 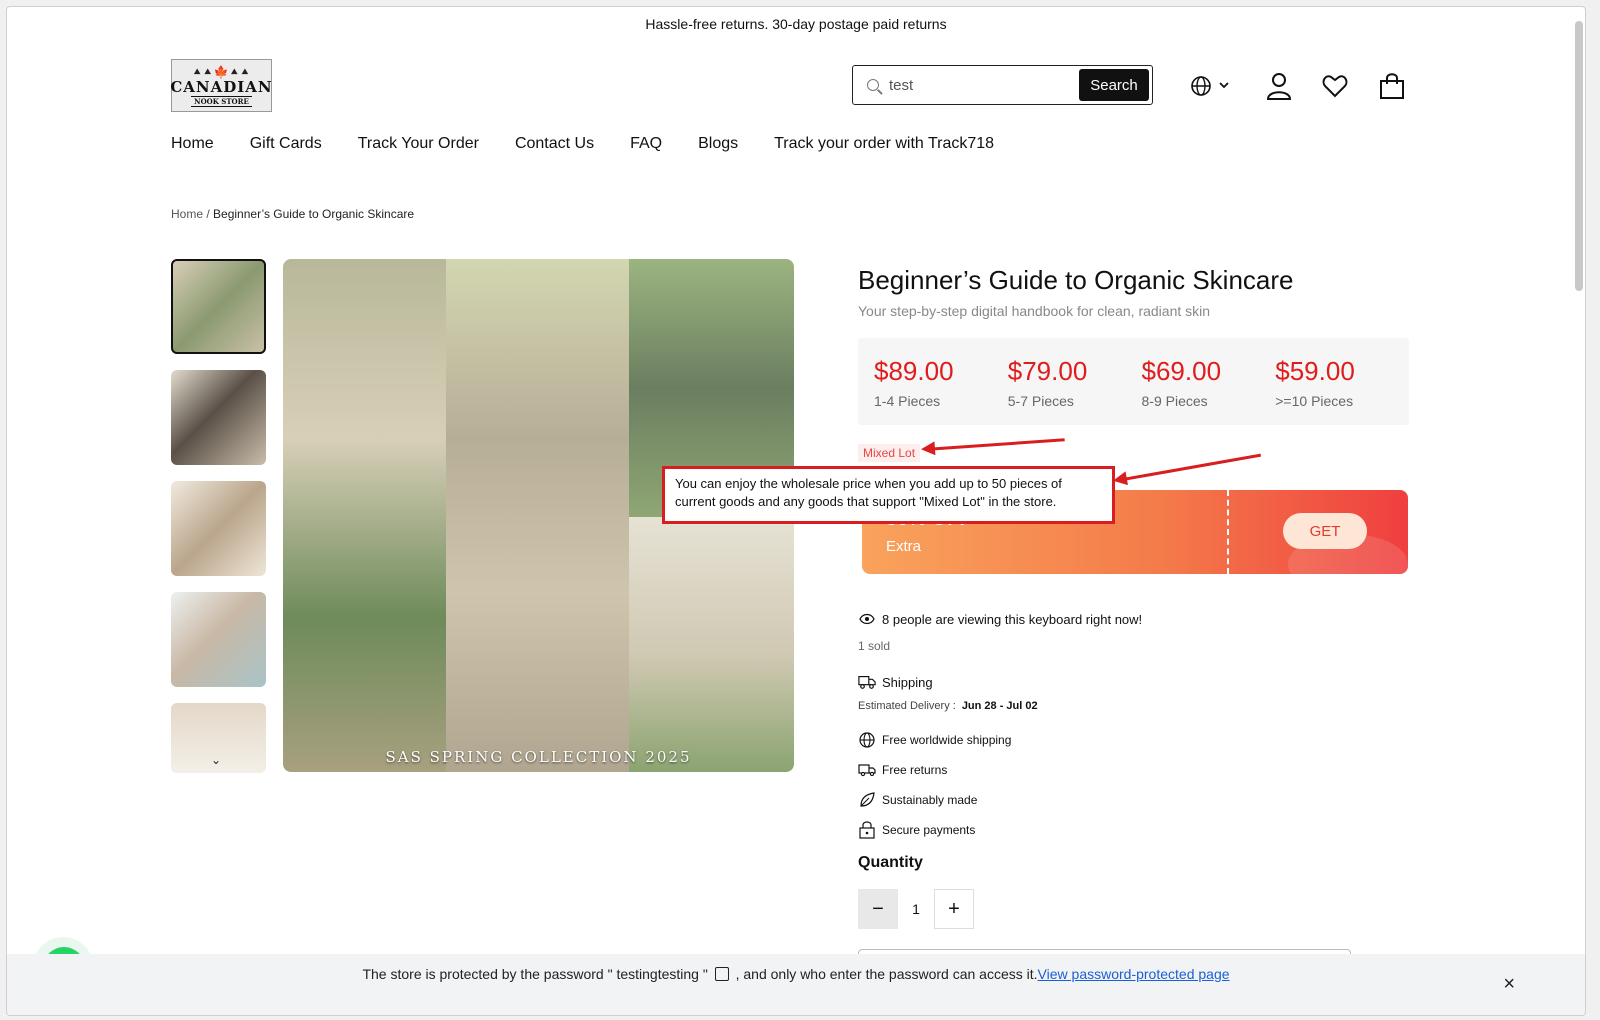 I want to click on tier-qty: >=10 Pieces, so click(x=1314, y=401).